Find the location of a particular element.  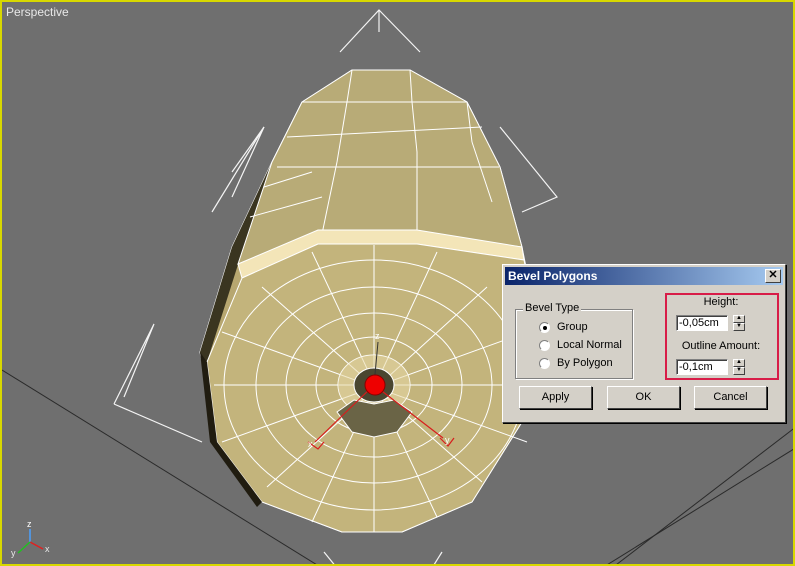

radio-by-polygon: By Polygon is located at coordinates (582, 364).